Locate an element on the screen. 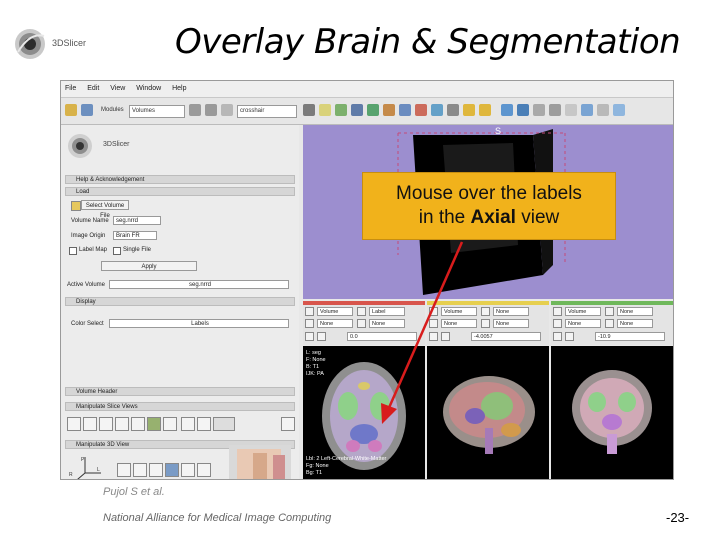 This screenshot has width=720, height=540. green-offset-field: -10.9 is located at coordinates (630, 336).